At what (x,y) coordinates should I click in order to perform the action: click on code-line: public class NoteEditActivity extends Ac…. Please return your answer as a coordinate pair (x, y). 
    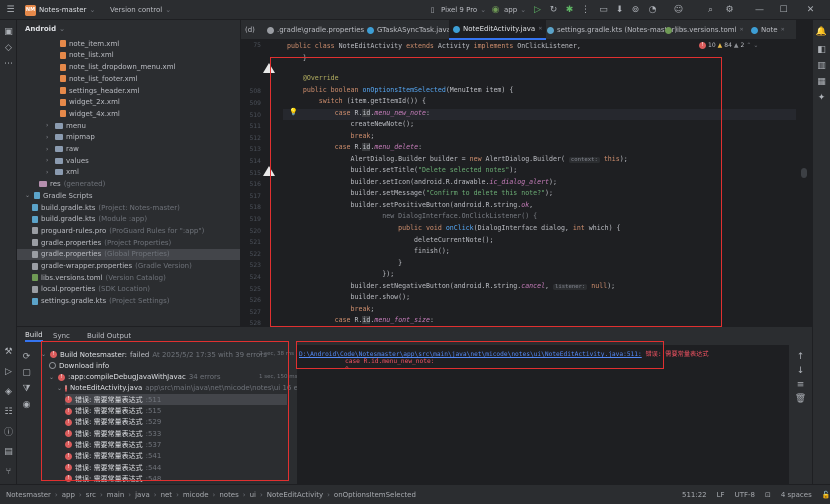
    Looking at the image, I should click on (434, 46).